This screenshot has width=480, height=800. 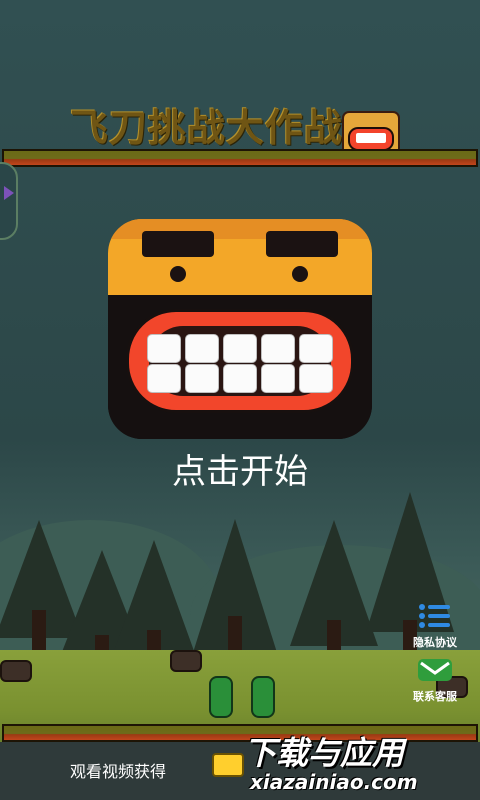 I want to click on mail-icon, so click(x=435, y=670).